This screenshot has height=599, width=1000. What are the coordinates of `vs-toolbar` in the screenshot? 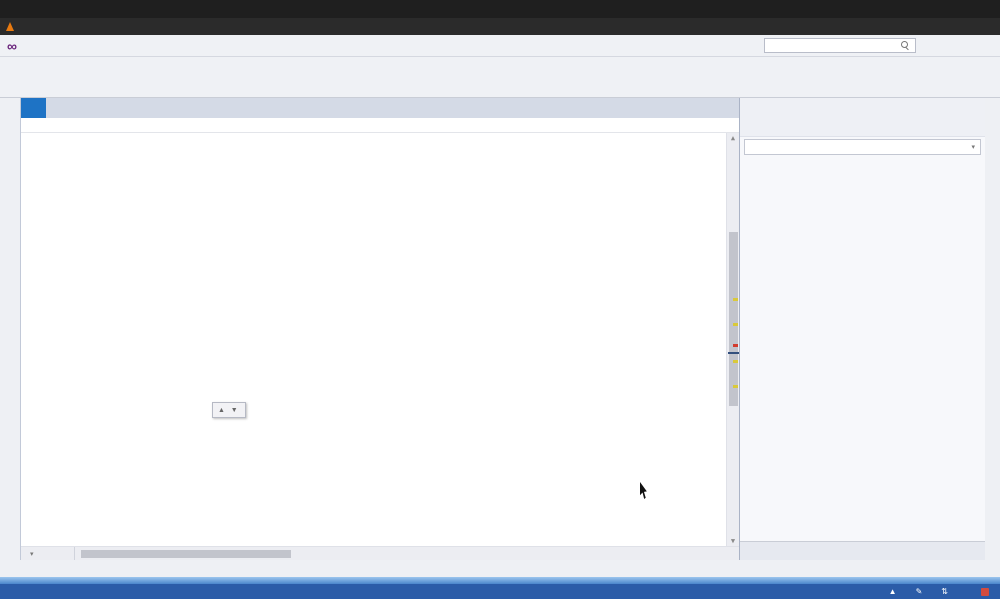 It's located at (500, 86).